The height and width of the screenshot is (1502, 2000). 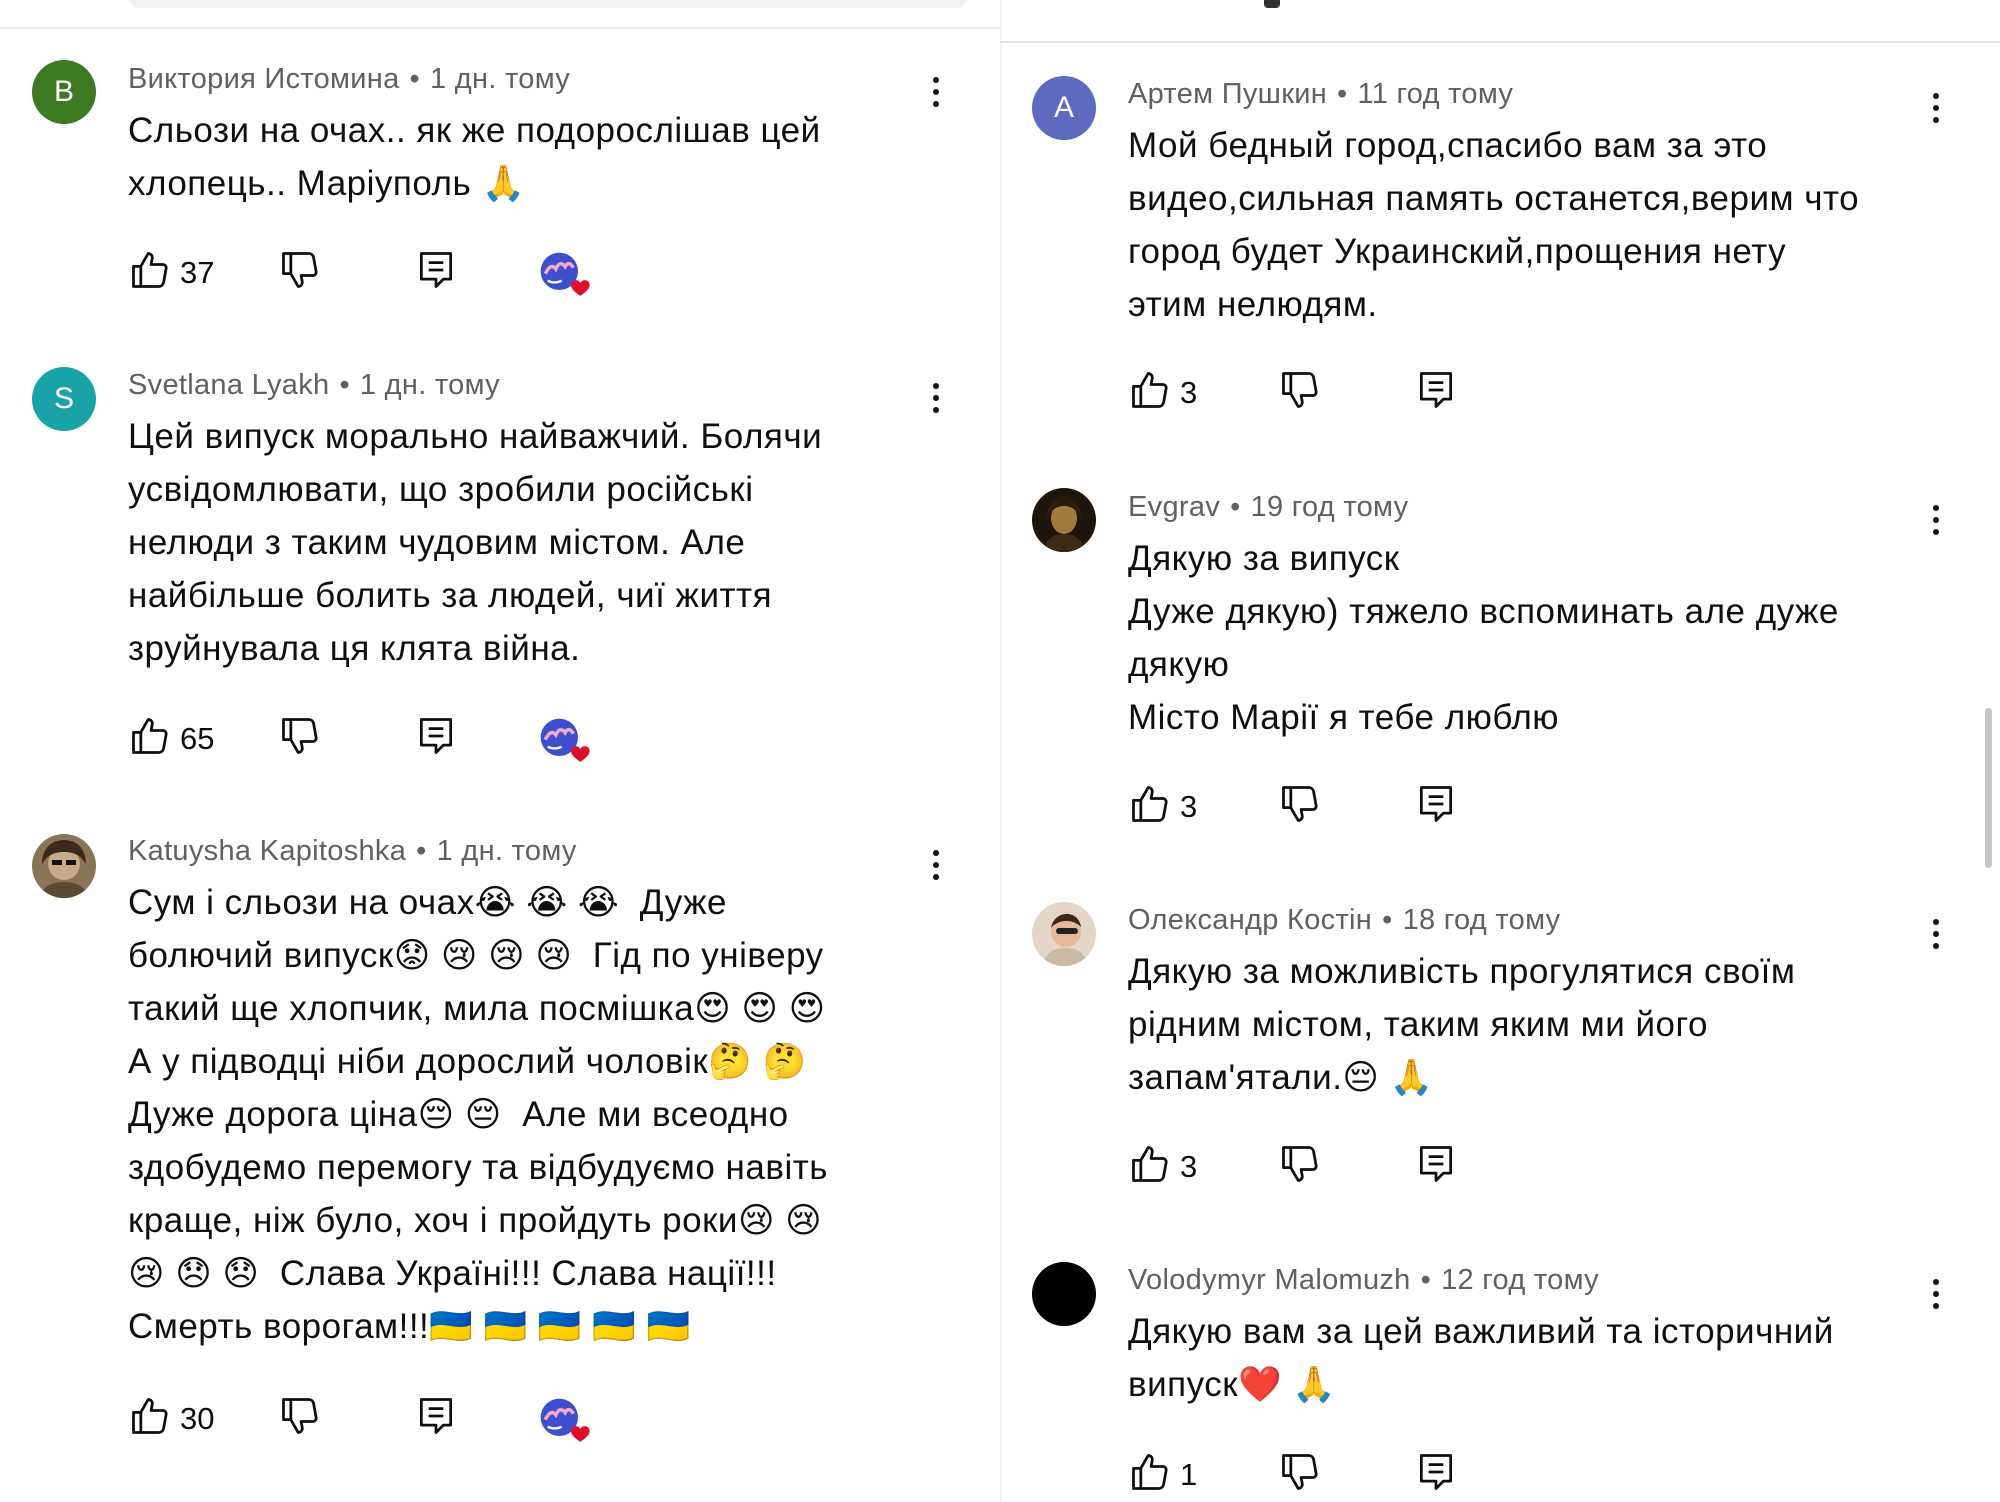 What do you see at coordinates (1250, 920) in the screenshot?
I see `author-name: Олександр Костін` at bounding box center [1250, 920].